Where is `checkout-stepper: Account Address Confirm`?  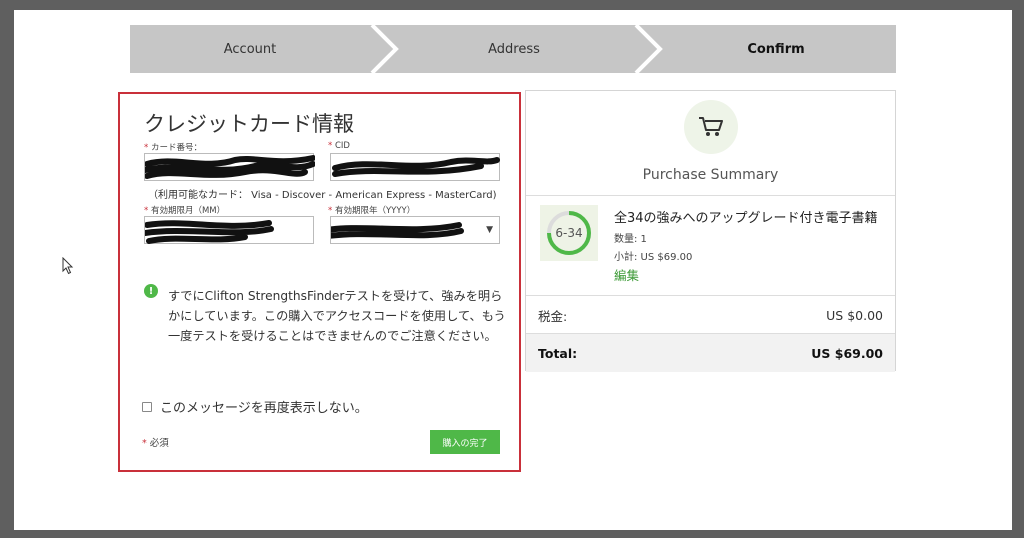
checkout-stepper: Account Address Confirm is located at coordinates (513, 49).